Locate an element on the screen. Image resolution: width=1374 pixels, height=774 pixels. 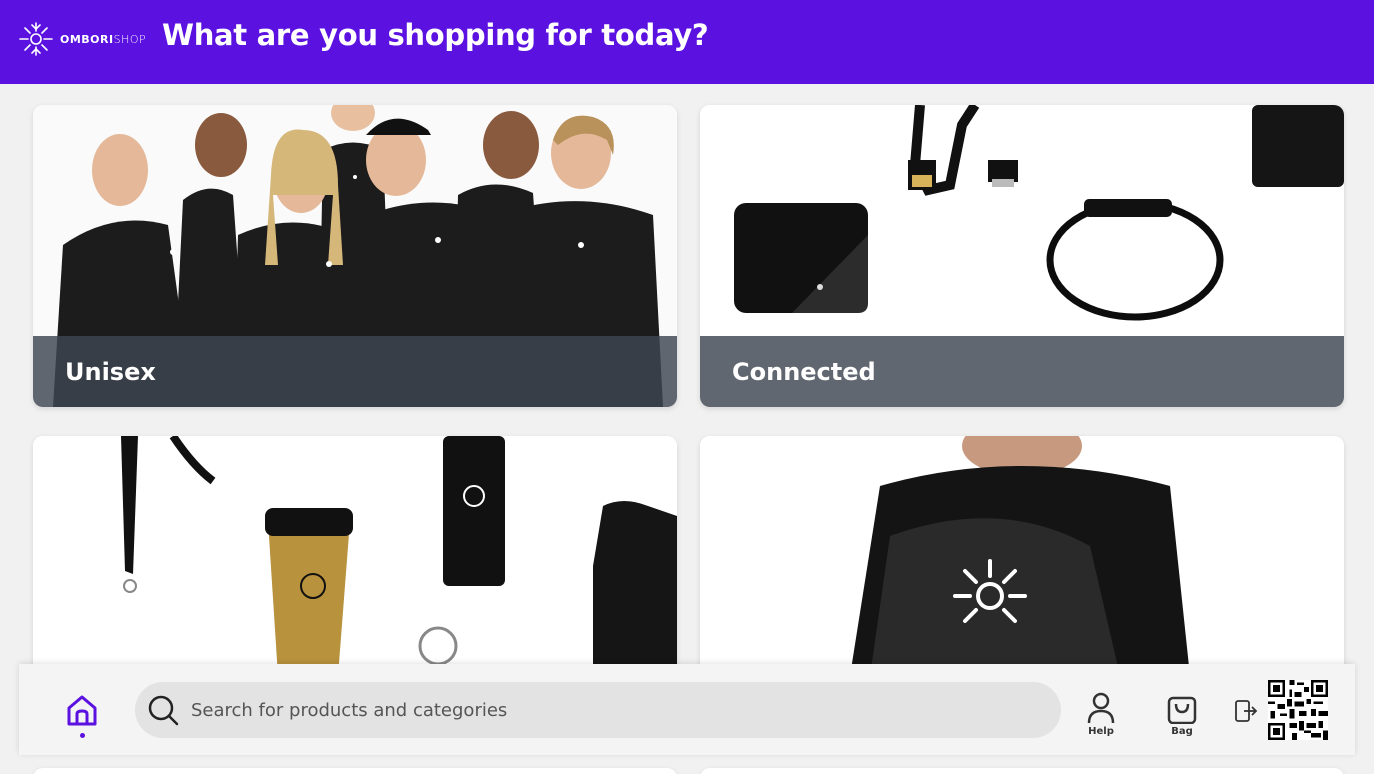
bags-image is located at coordinates (1022, 556).